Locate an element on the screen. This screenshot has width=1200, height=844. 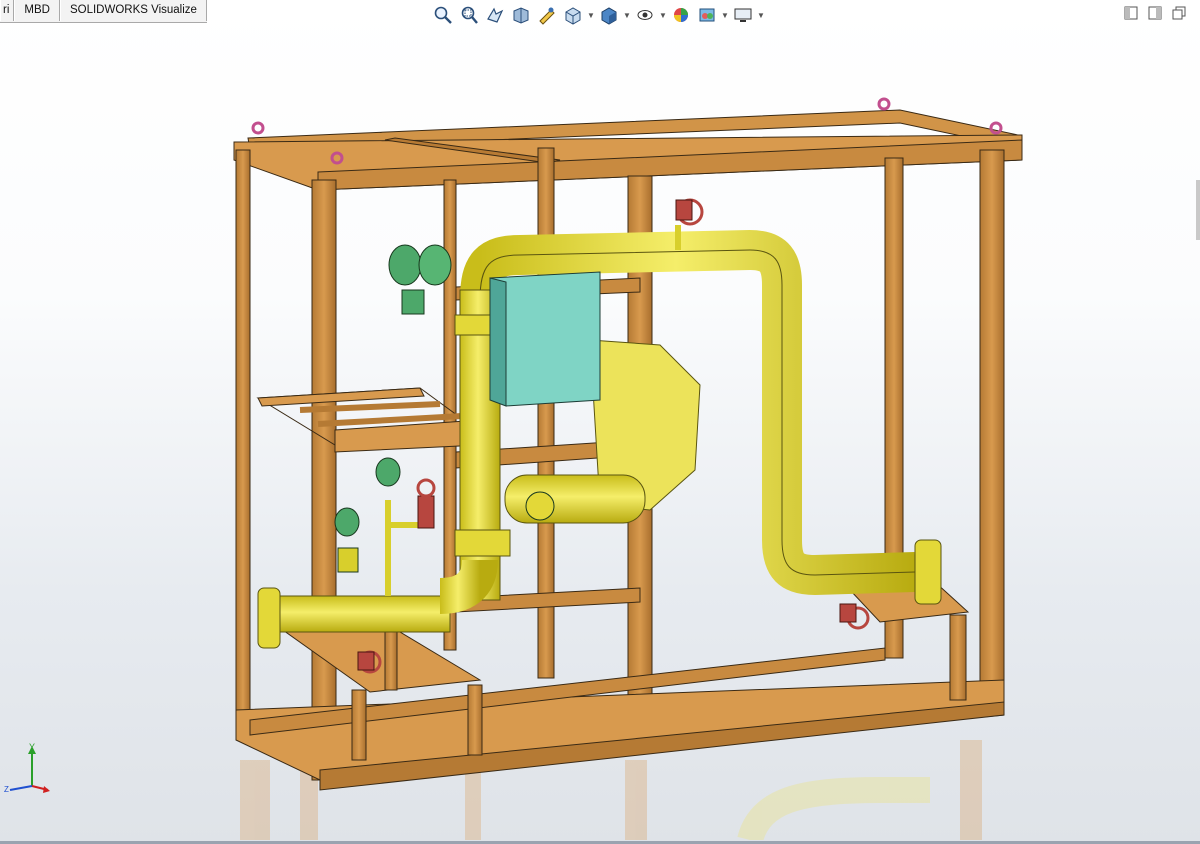
window-controls is located at coordinates (1155, 13).